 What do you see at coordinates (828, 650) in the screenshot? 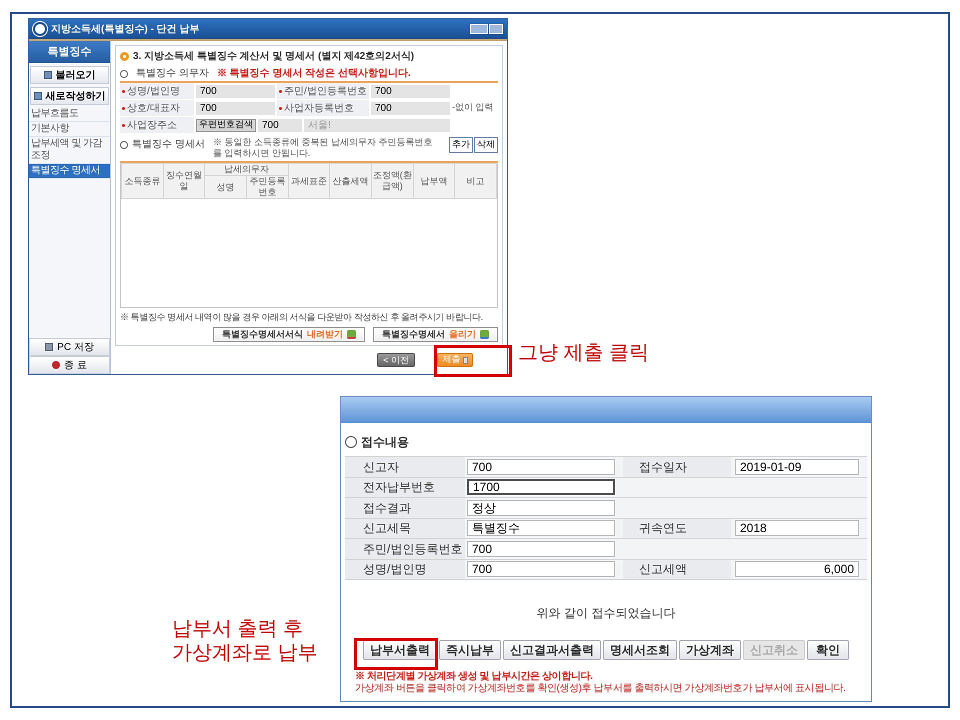
I see `dialog-button: 확인` at bounding box center [828, 650].